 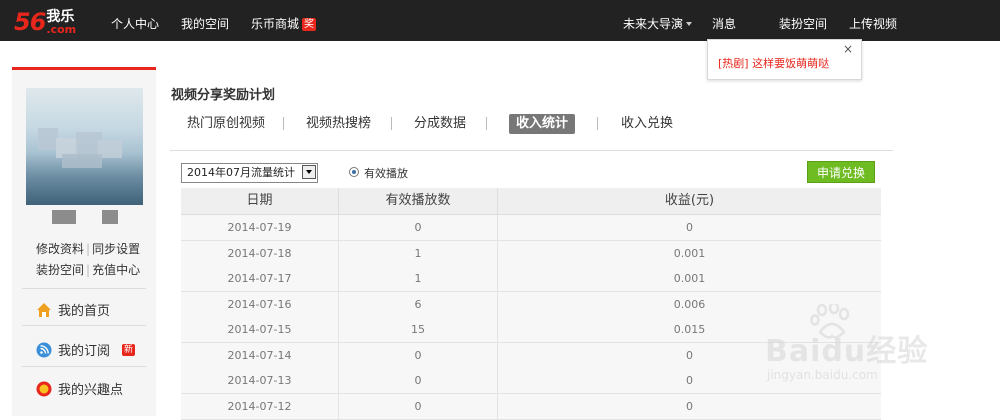 I want to click on sidebar-item-subscriptions: 我的订阅 新, so click(x=86, y=349).